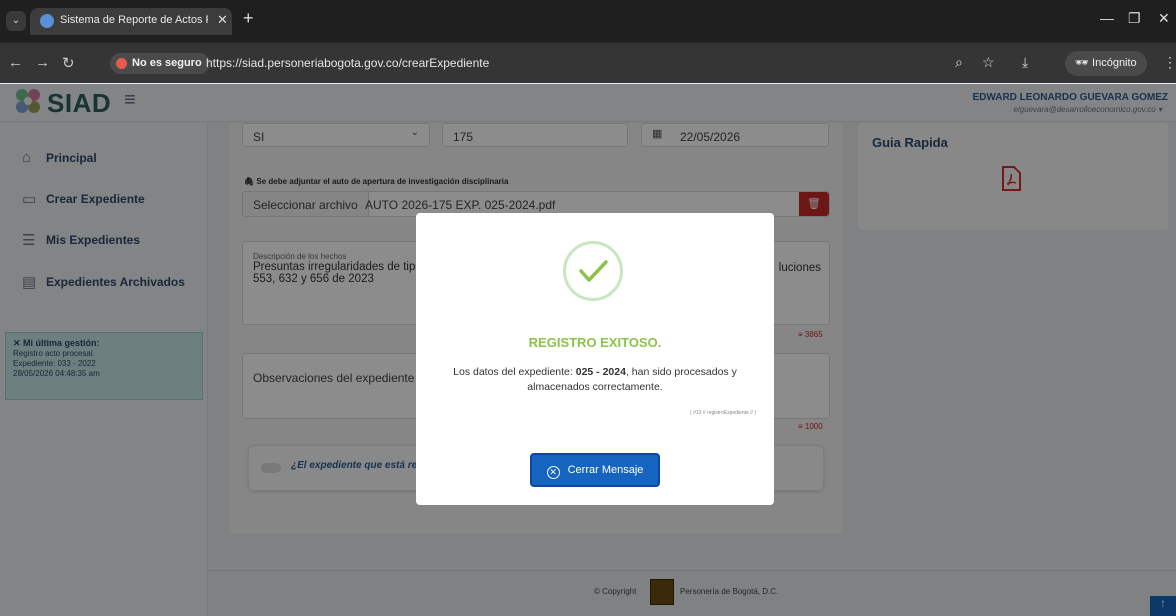 Image resolution: width=1176 pixels, height=616 pixels. I want to click on back-icon: ←, so click(15, 62).